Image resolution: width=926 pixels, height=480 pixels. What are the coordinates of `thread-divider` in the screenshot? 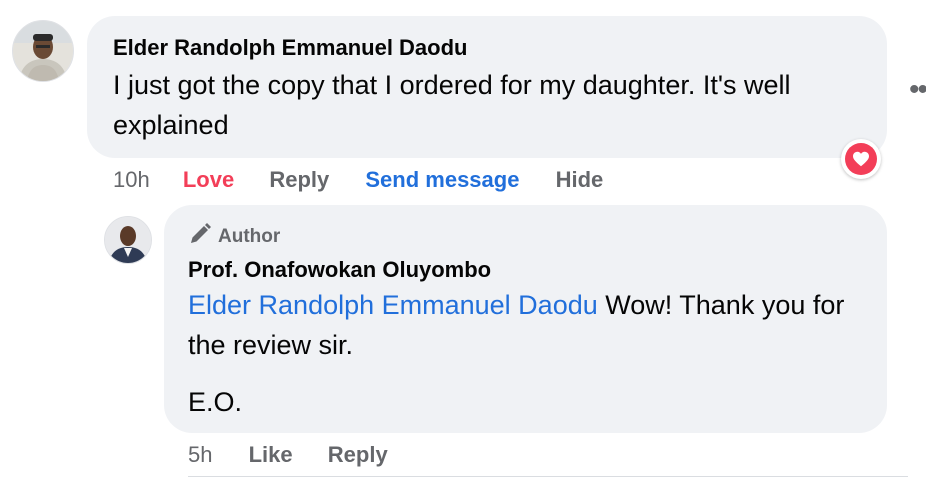 It's located at (548, 476).